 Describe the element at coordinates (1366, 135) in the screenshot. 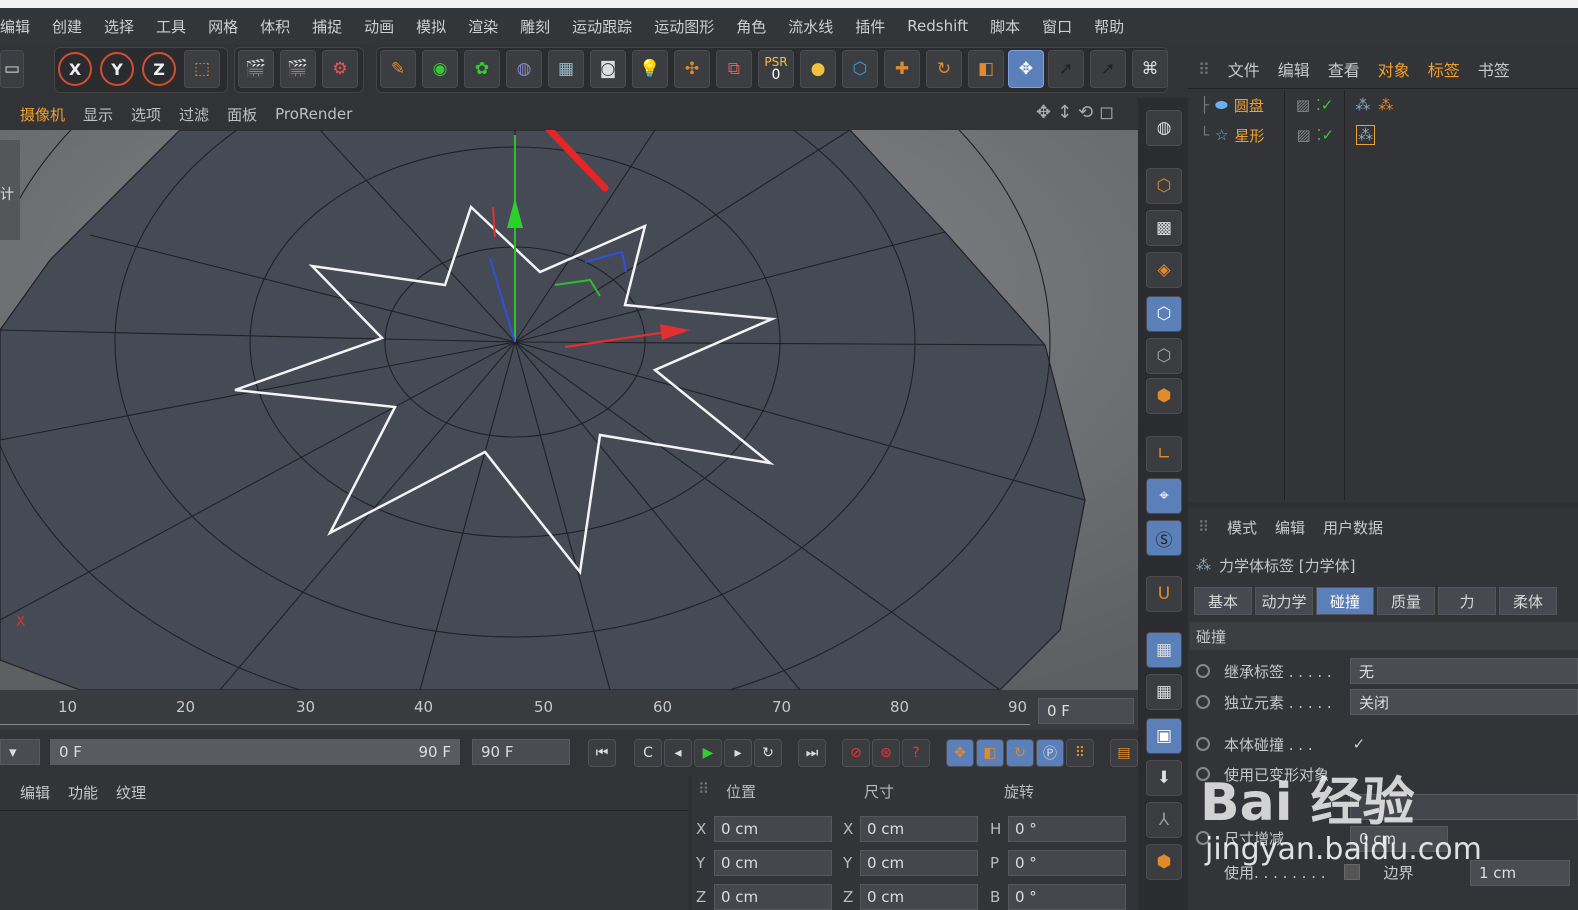

I see `rigid-body-tag-icon: ⁂` at that location.